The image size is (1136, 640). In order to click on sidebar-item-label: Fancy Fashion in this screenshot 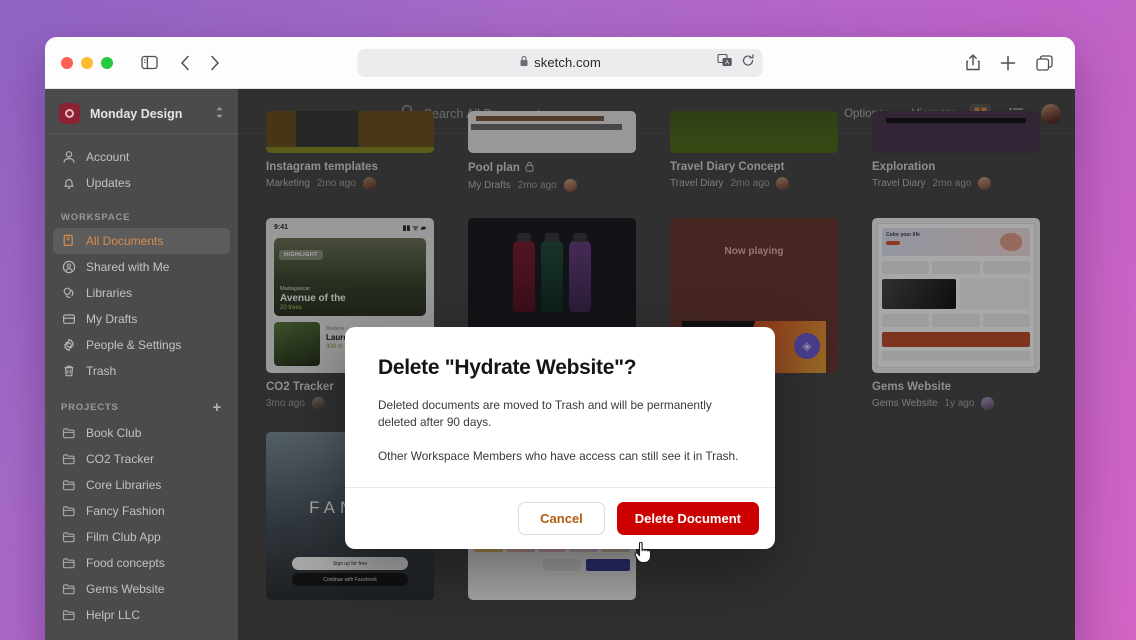, I will do `click(125, 511)`.